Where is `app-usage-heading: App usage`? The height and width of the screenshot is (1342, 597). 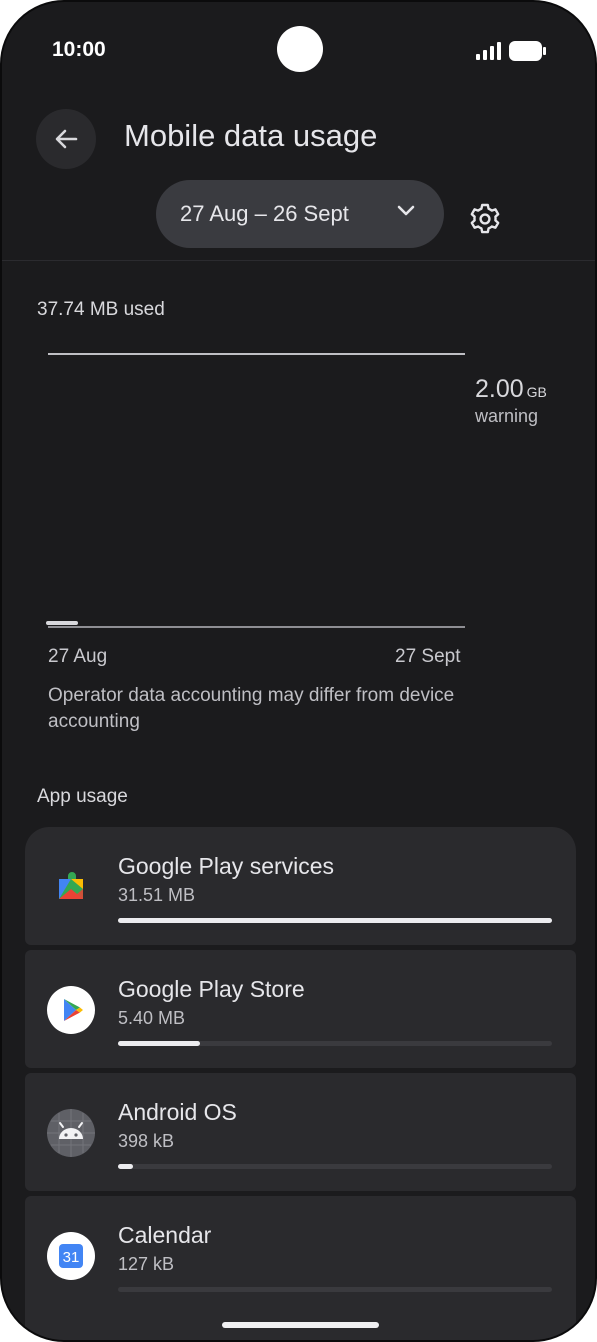 app-usage-heading: App usage is located at coordinates (82, 796).